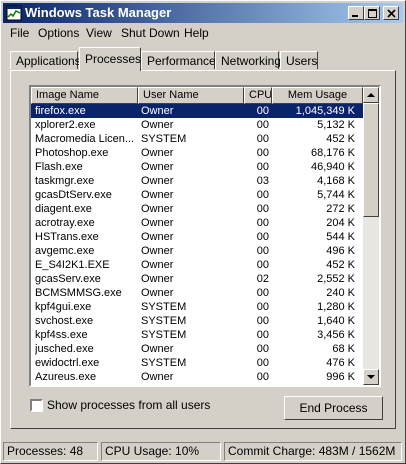  What do you see at coordinates (98, 12) in the screenshot?
I see `window-title: Windows Task Manager` at bounding box center [98, 12].